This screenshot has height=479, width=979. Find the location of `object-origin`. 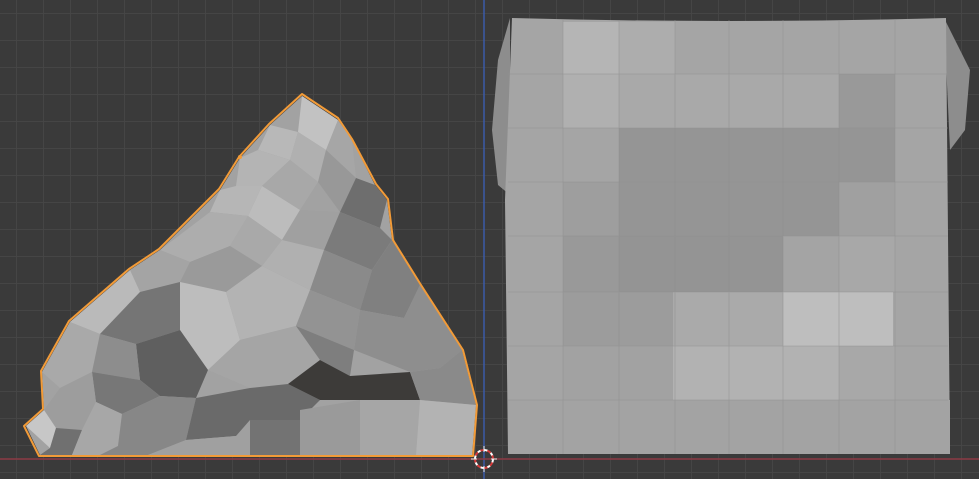

object-origin is located at coordinates (240, 157).